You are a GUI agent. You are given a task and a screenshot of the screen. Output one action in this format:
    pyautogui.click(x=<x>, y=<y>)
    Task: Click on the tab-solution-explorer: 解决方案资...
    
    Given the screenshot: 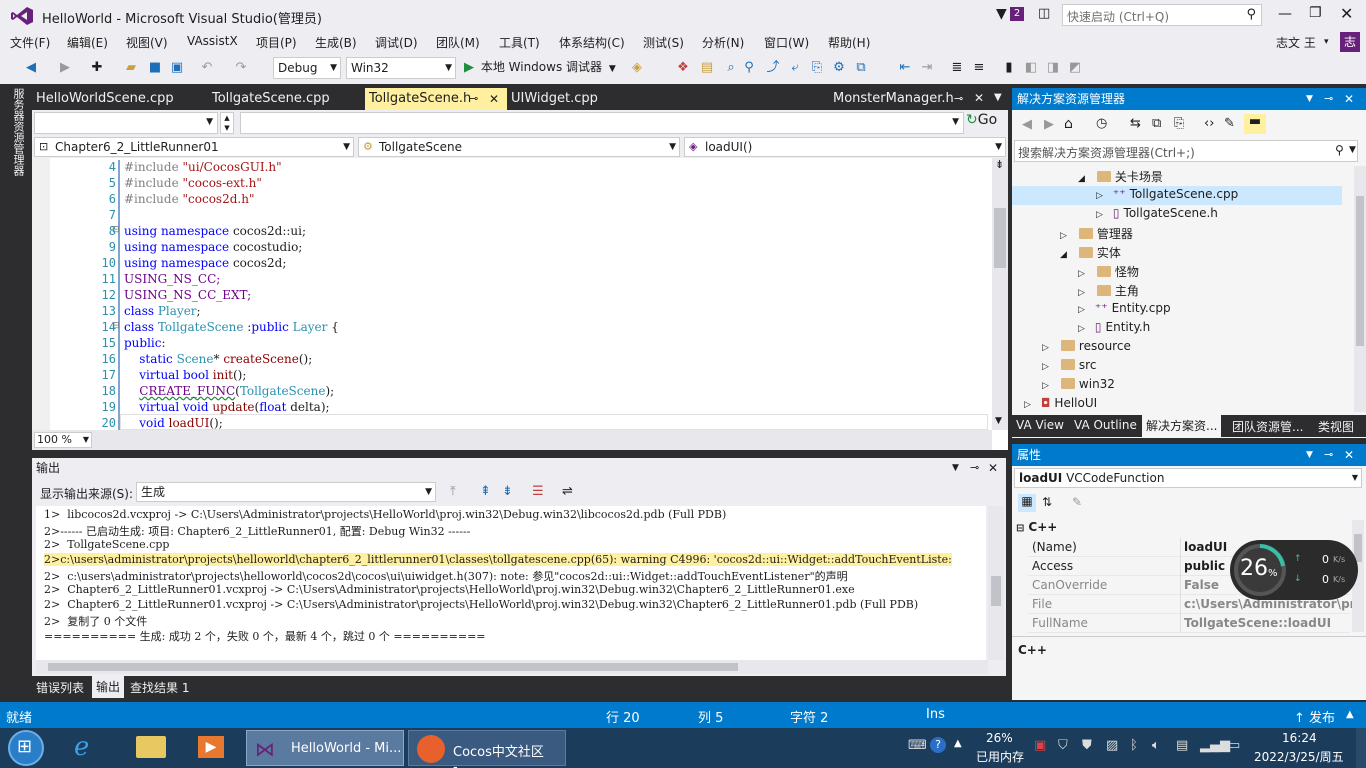 What is the action you would take?
    pyautogui.click(x=1182, y=426)
    